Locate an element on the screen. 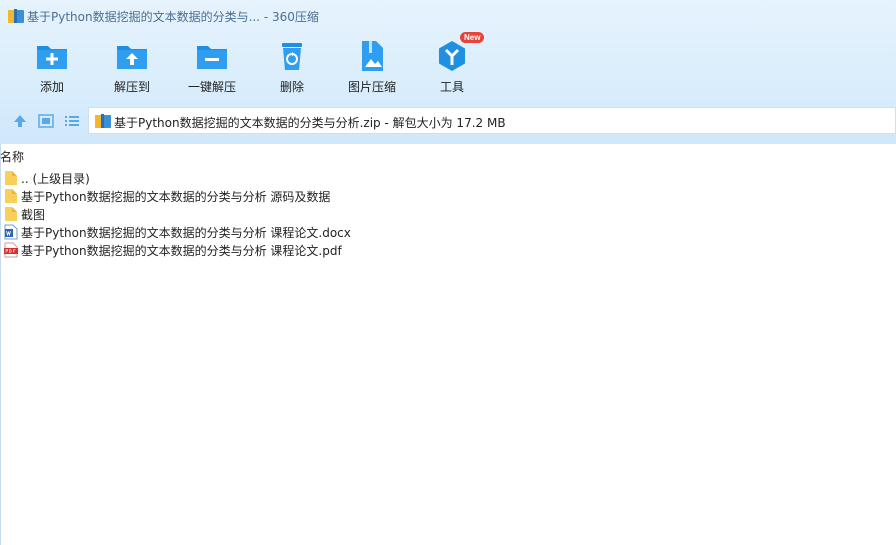  file-name: 基于Python数据挖掘的文本数据的分类与分析 课程论文.pdf is located at coordinates (181, 251).